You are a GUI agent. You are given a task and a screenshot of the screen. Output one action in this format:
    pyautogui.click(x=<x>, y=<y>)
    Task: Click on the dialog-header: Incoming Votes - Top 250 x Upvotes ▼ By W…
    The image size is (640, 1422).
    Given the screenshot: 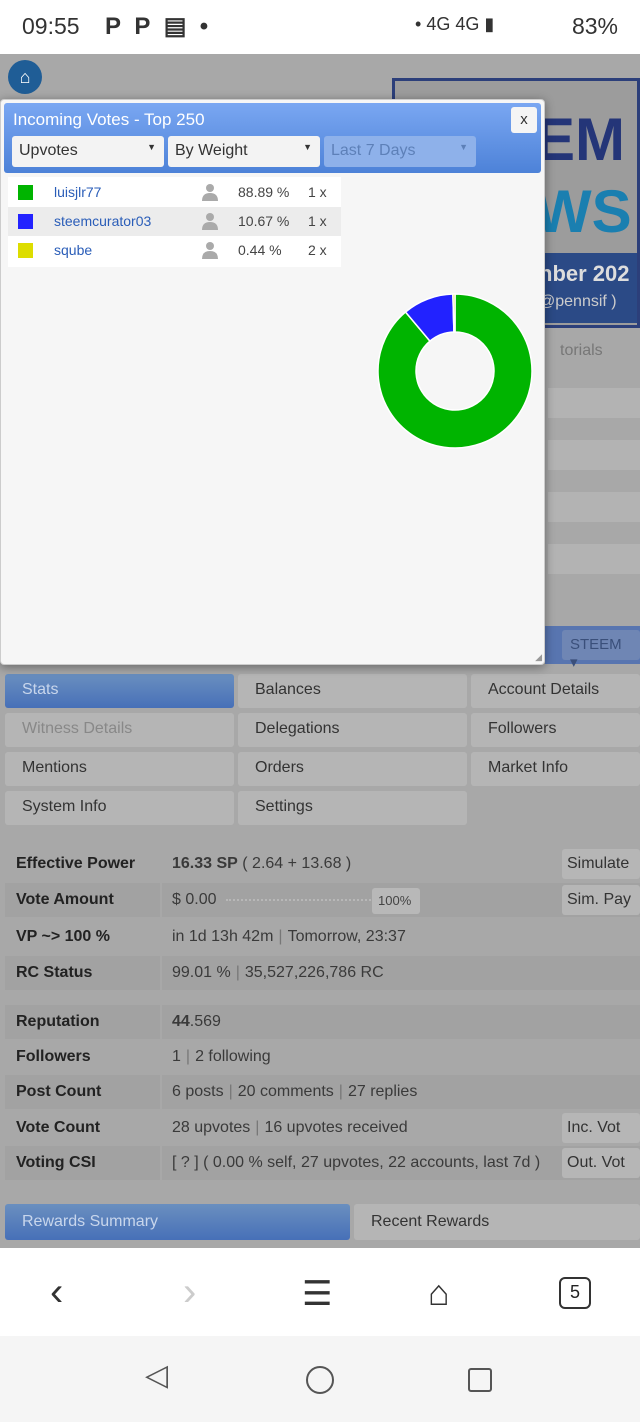 What is the action you would take?
    pyautogui.click(x=272, y=138)
    